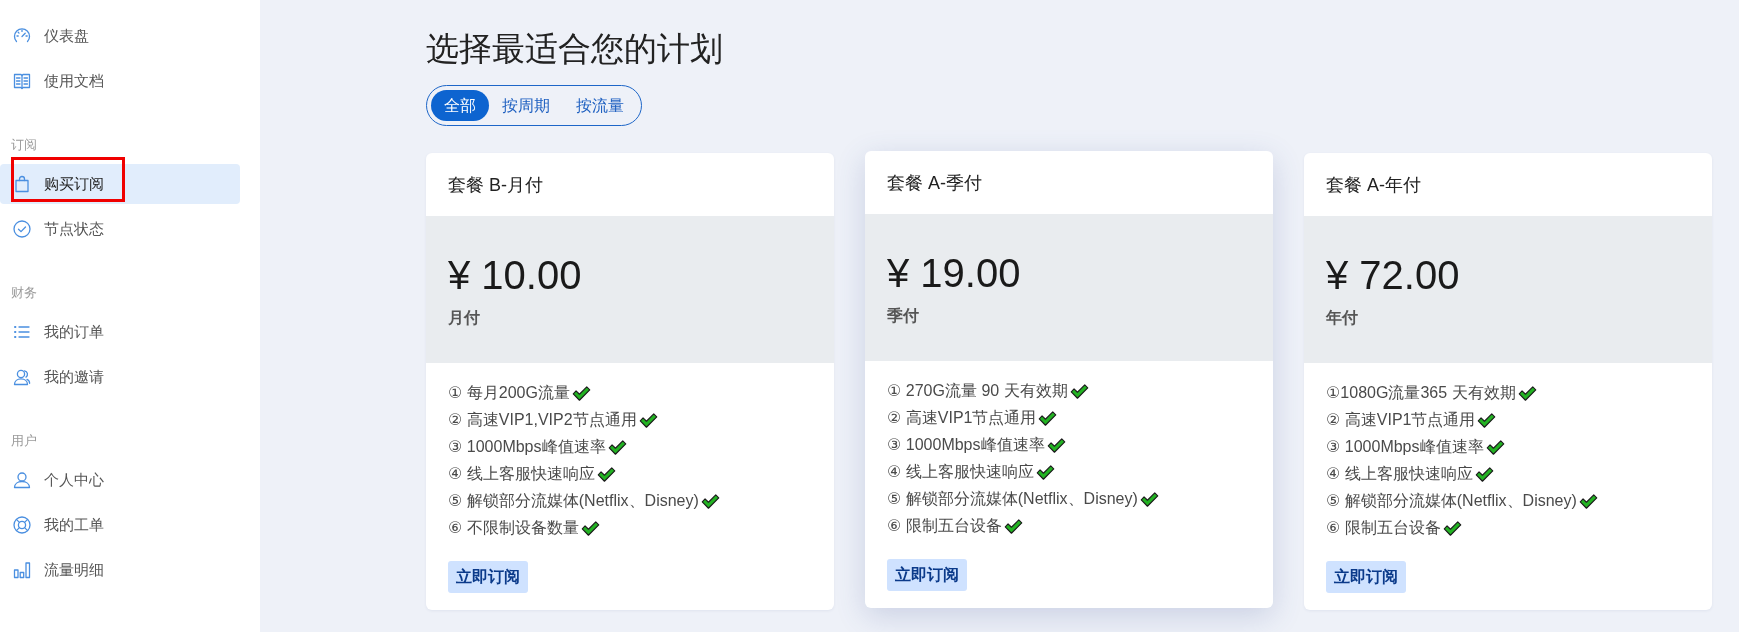 Image resolution: width=1739 pixels, height=632 pixels. I want to click on sidebar-item: 使用文档, so click(120, 81).